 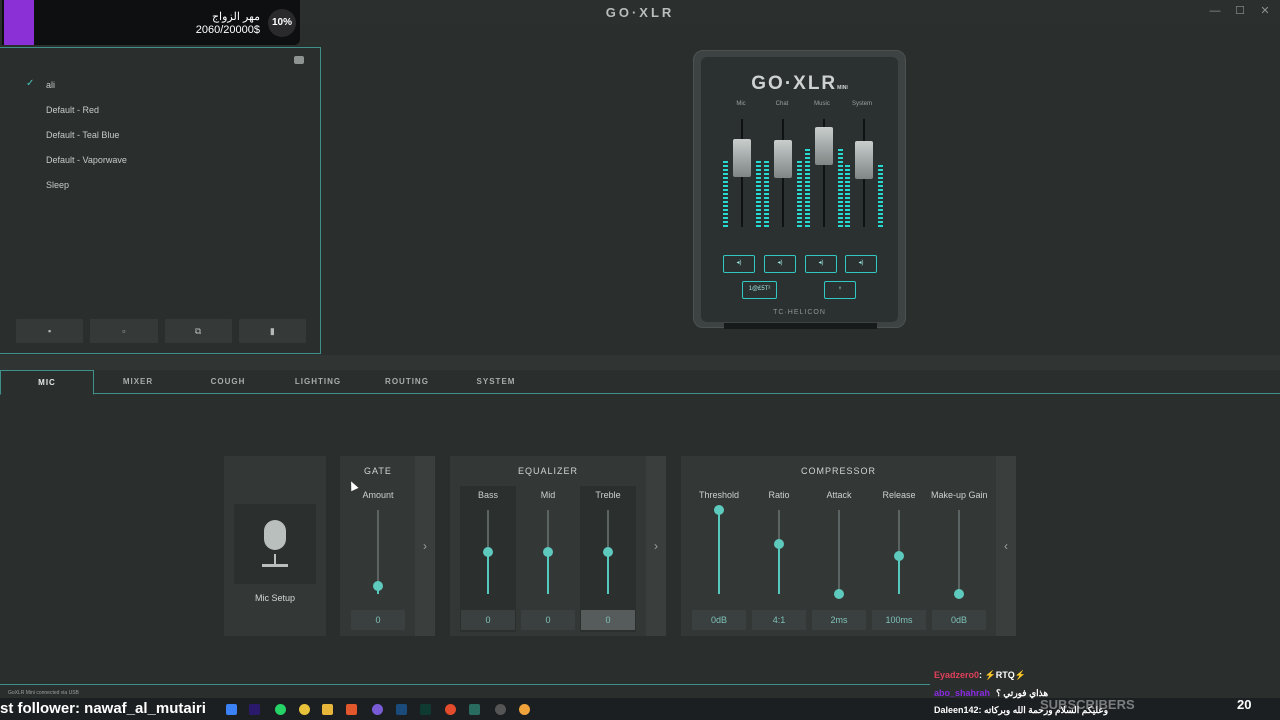 I want to click on close-button: ✕, so click(x=1265, y=11).